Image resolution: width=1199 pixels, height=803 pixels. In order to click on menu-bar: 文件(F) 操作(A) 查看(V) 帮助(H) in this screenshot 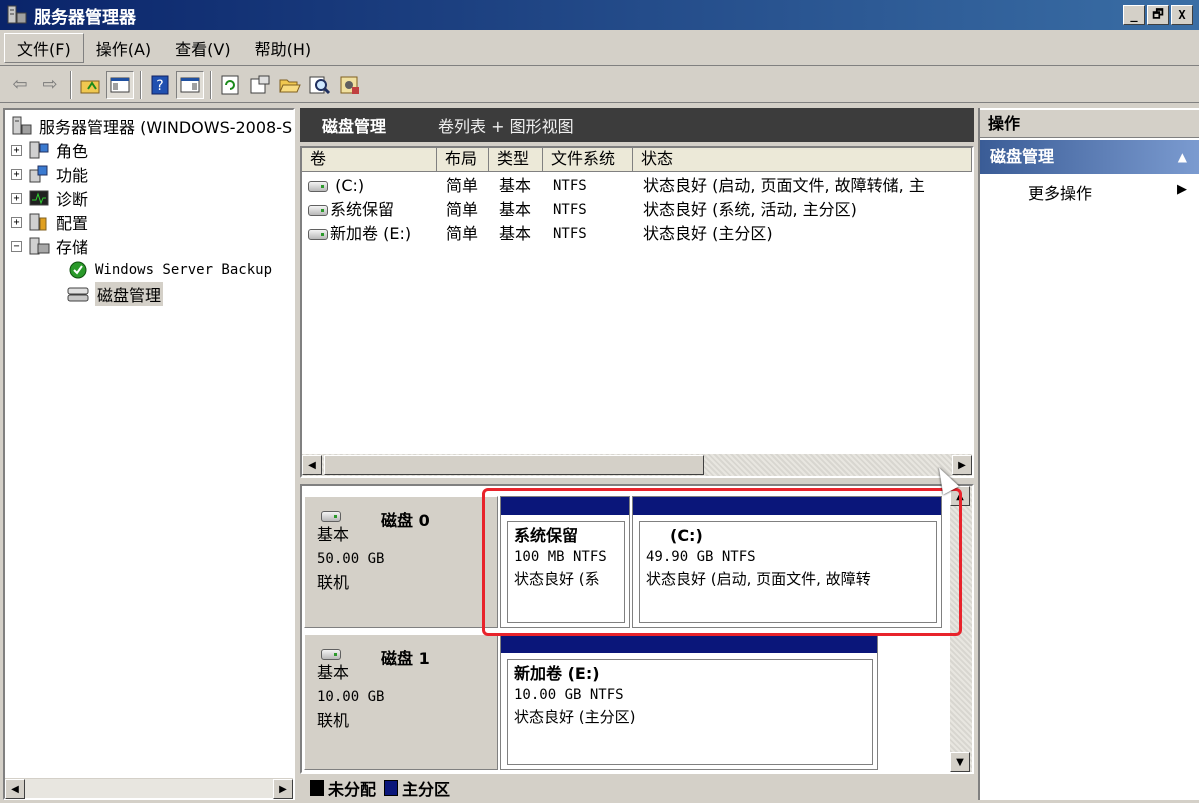, I will do `click(599, 48)`.